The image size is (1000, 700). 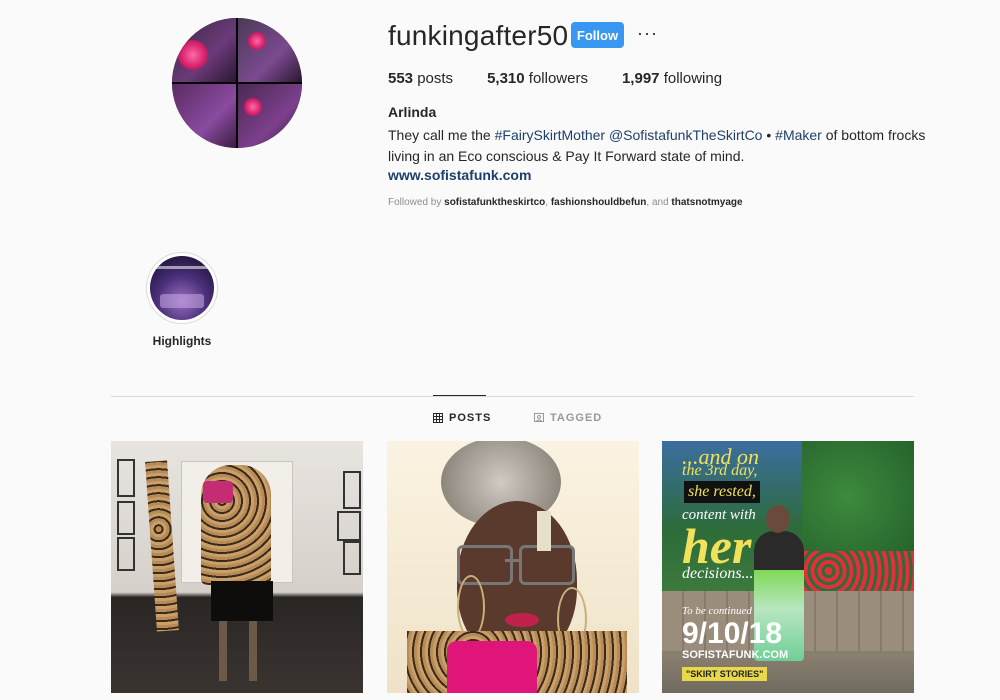 I want to click on followed-by-prefix: Followed by, so click(x=416, y=202).